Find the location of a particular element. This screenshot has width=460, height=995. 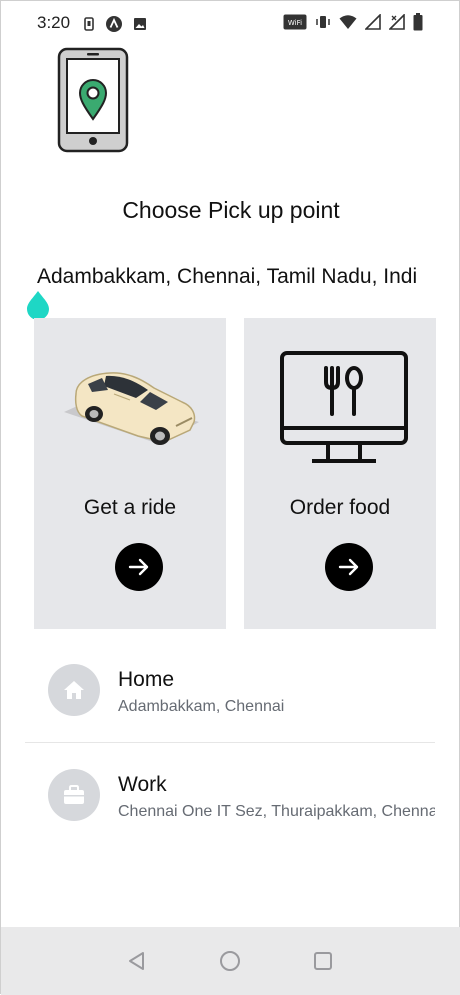

home-circle-icon is located at coordinates (230, 961).